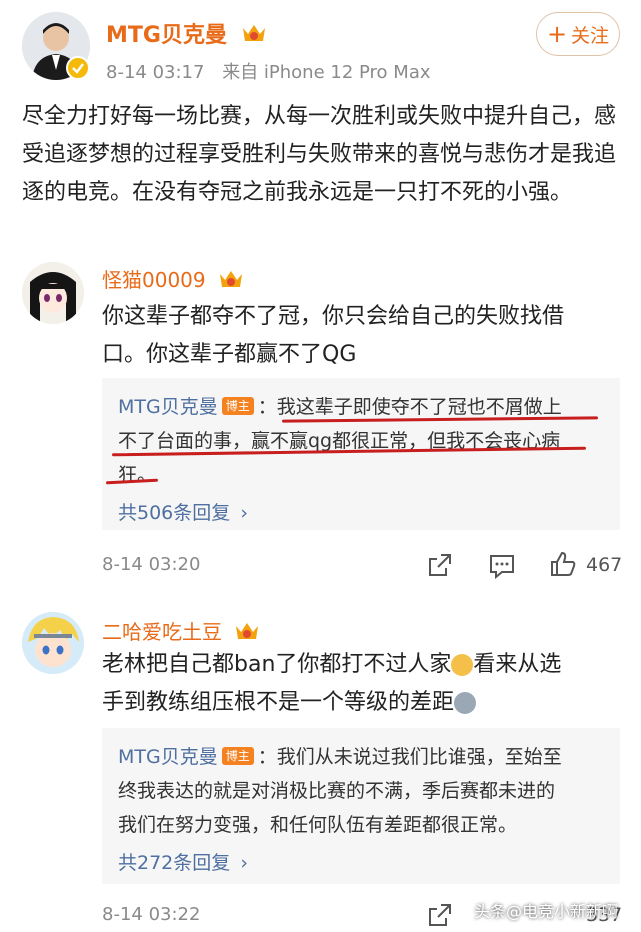 The width and height of the screenshot is (641, 932). Describe the element at coordinates (578, 34) in the screenshot. I see `follow-button: + 关注` at that location.